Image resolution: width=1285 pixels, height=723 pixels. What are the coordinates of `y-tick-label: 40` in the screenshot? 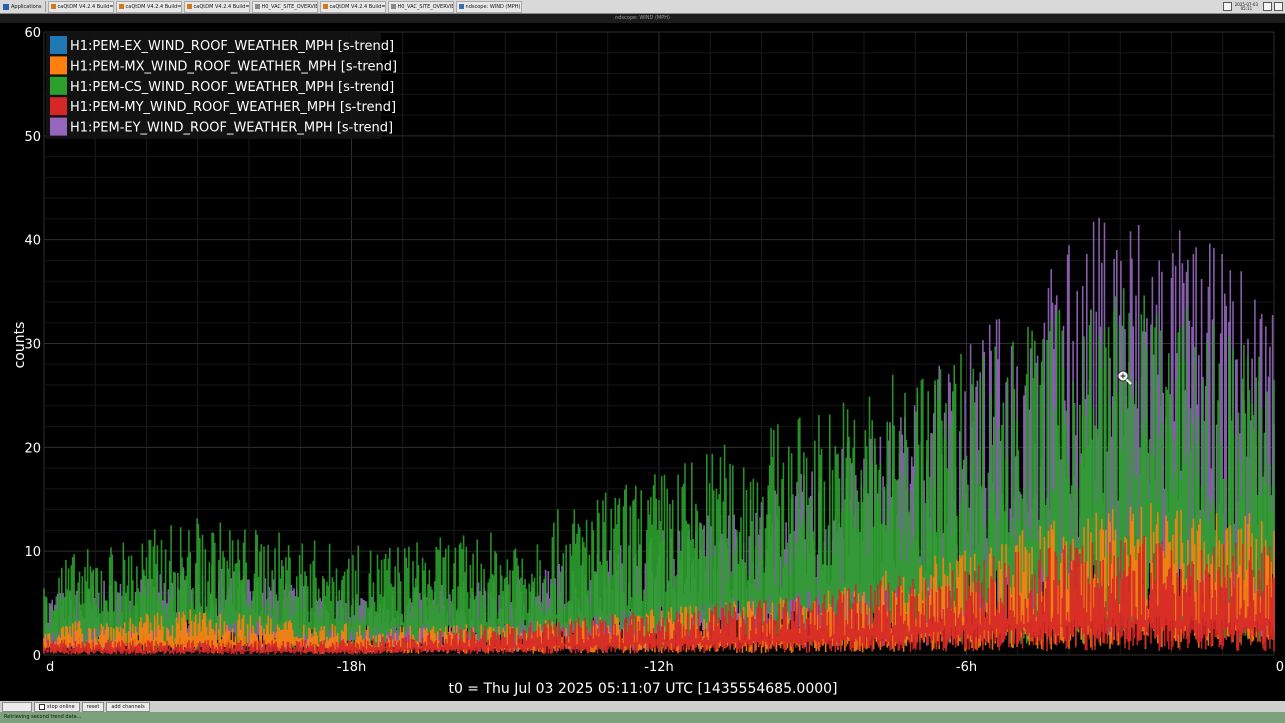 It's located at (32, 241).